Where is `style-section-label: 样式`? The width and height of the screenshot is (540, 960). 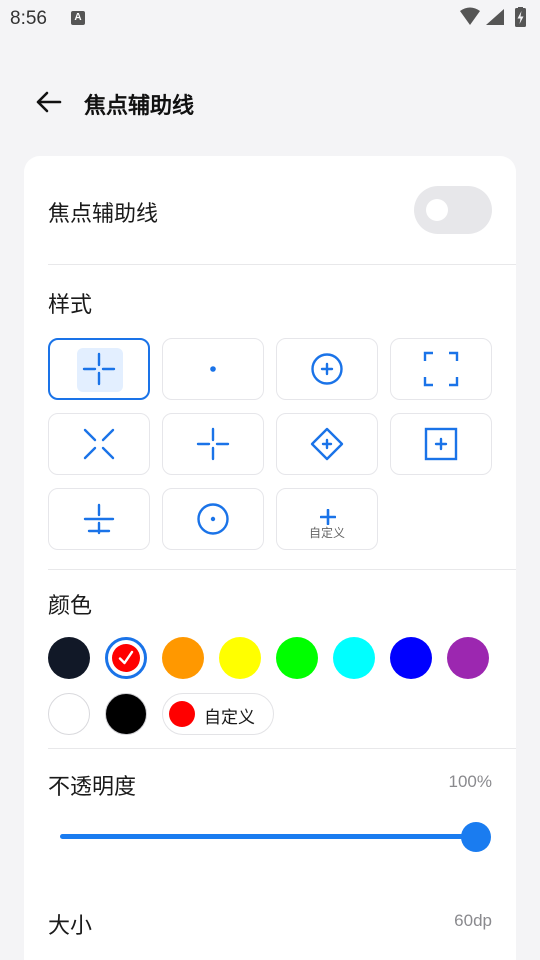
style-section-label: 样式 is located at coordinates (70, 305).